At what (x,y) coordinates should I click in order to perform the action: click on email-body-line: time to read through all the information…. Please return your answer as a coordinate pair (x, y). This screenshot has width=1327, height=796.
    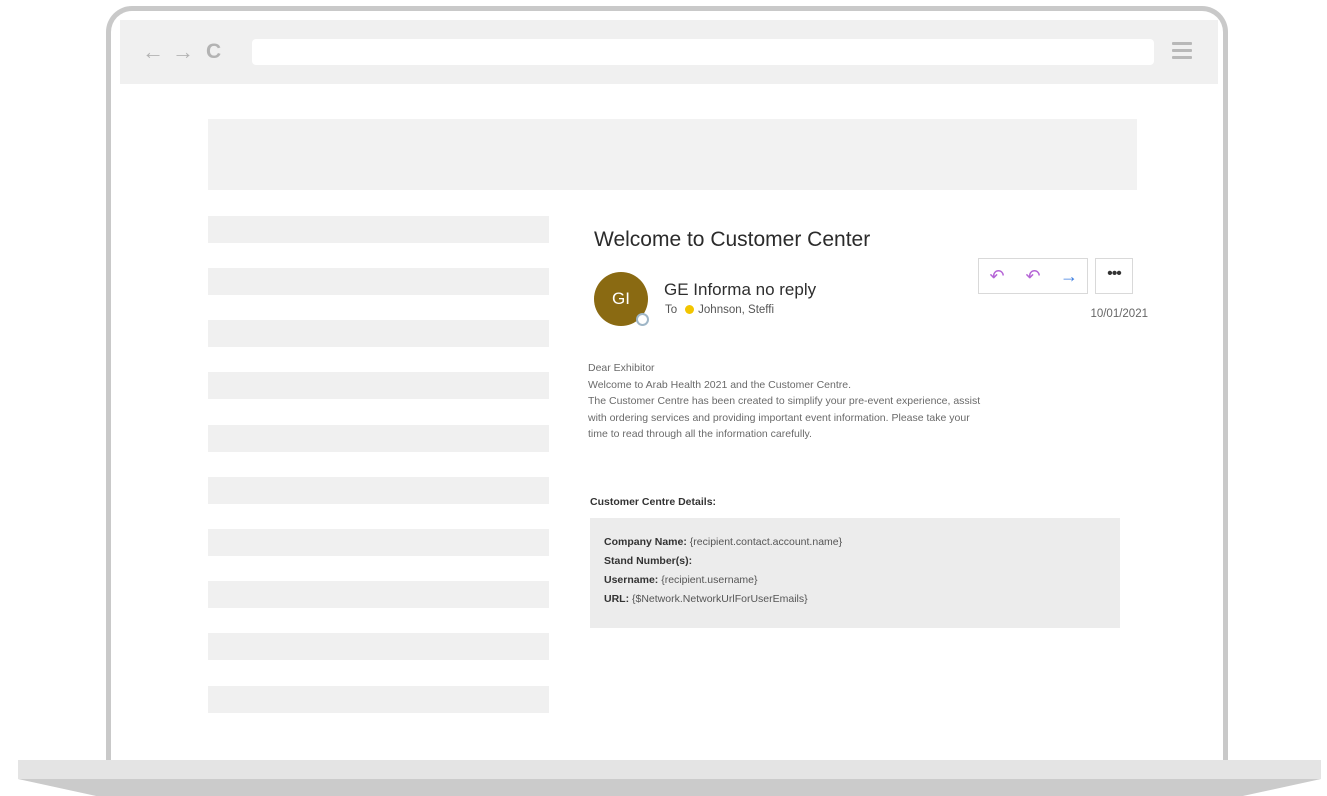
    Looking at the image, I should click on (700, 434).